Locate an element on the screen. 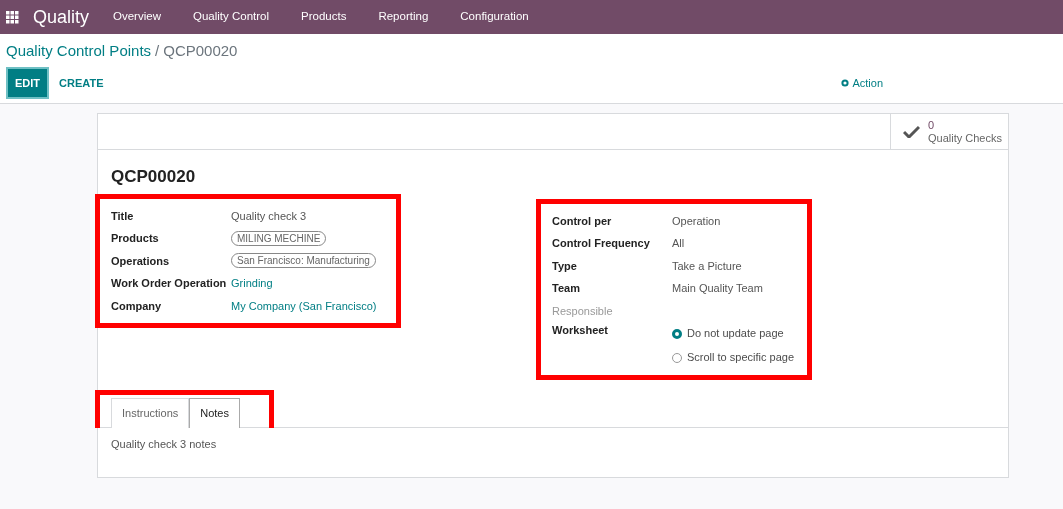 Image resolution: width=1063 pixels, height=509 pixels. field-value: Main Quality Team is located at coordinates (717, 288).